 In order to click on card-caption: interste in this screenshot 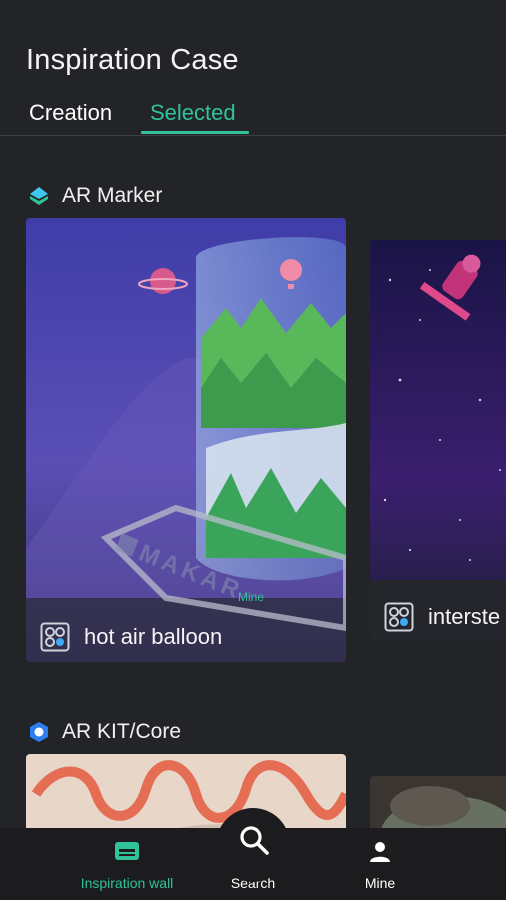, I will do `click(442, 617)`.